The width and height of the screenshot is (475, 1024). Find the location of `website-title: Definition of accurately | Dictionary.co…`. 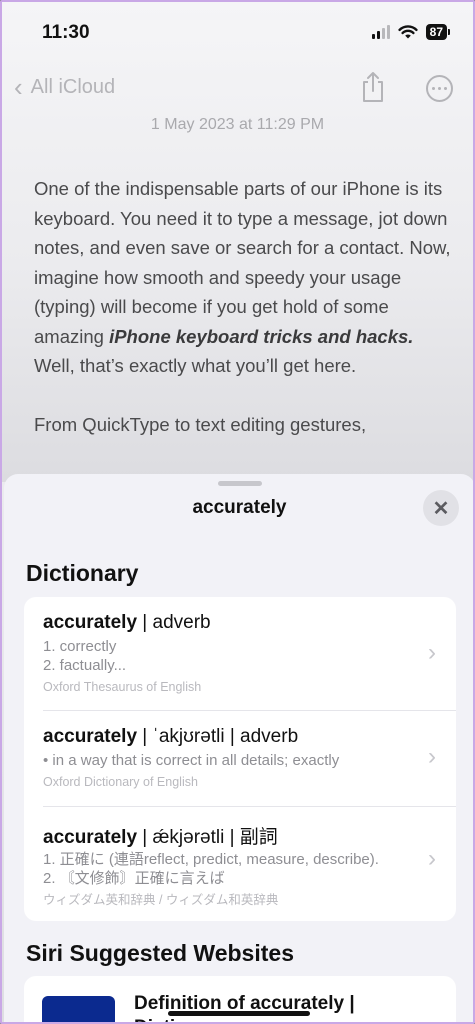

website-title: Definition of accurately | Dictionary.co… is located at coordinates (244, 1007).